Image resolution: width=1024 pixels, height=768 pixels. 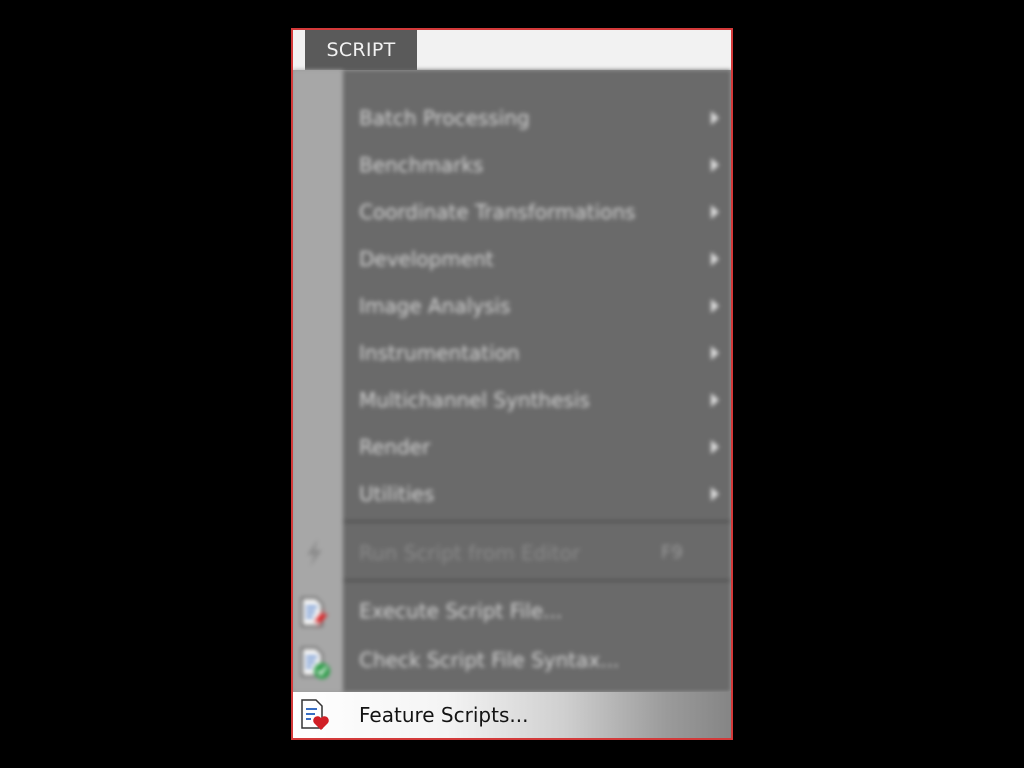 I want to click on menu-item-label: Image Analysis, so click(x=435, y=306).